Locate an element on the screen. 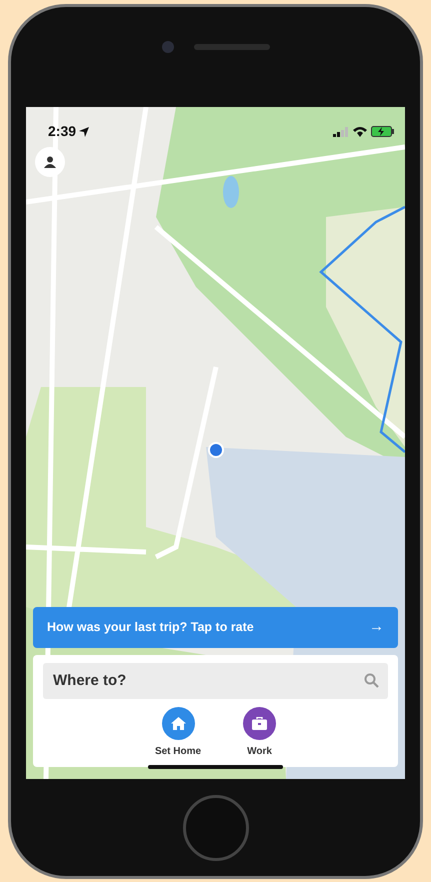  set-home-button: Set Home is located at coordinates (178, 733).